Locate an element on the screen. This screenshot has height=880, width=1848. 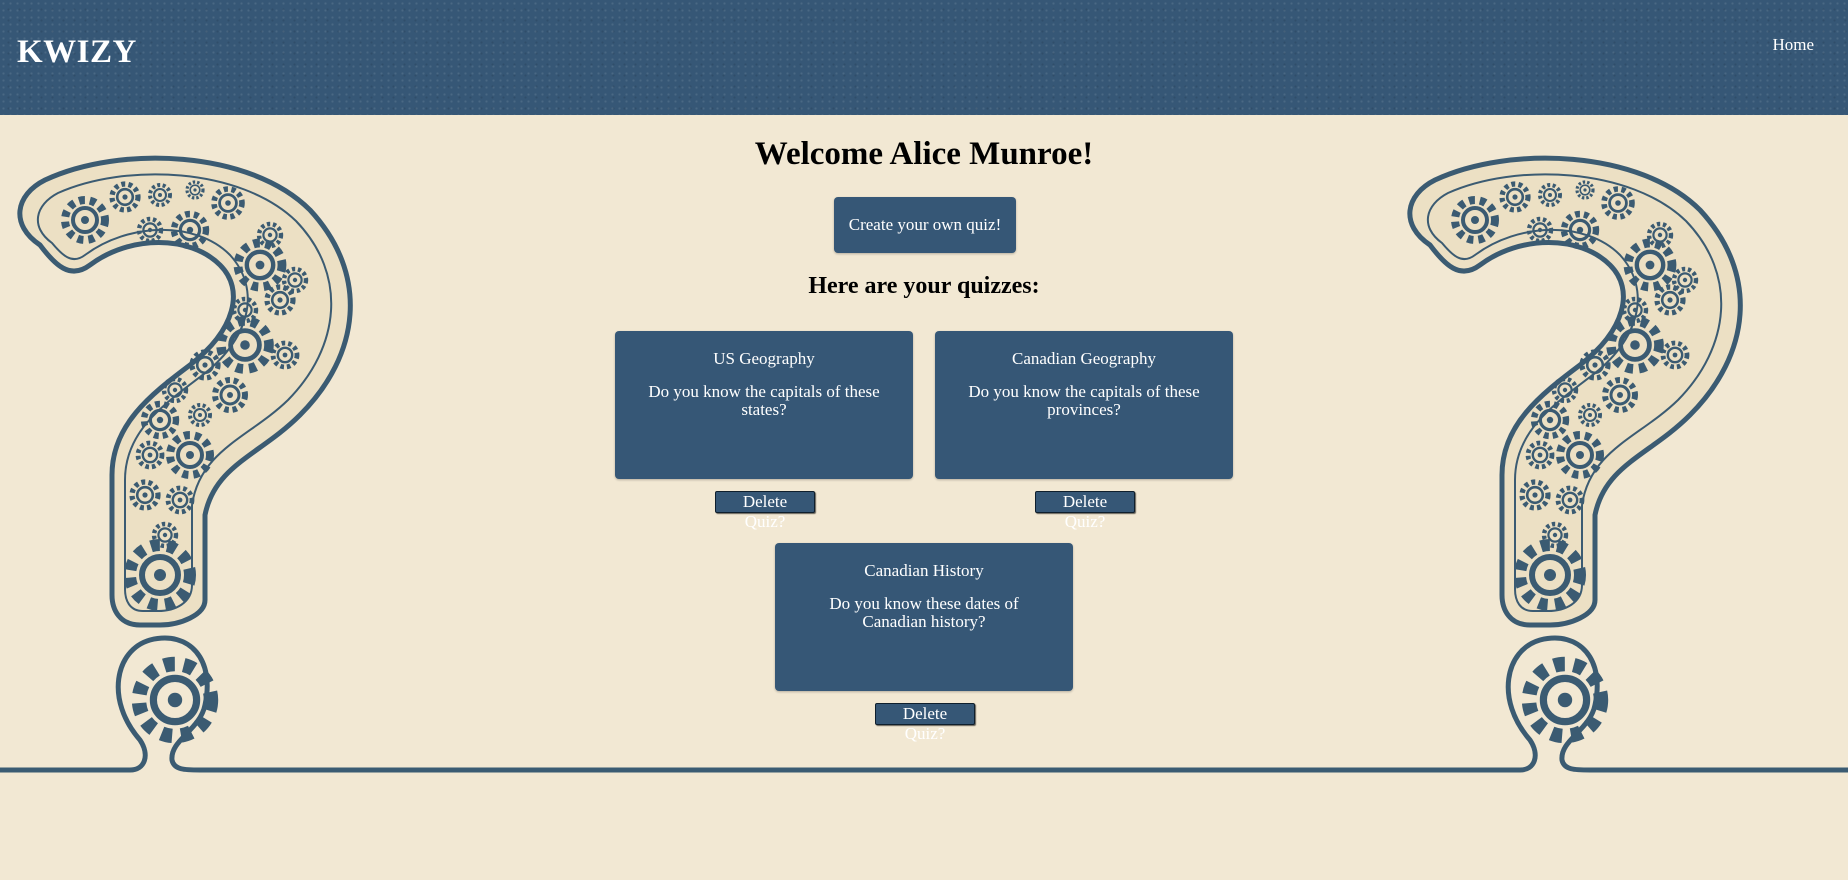
quiz-title: Canadian Geography is located at coordinates (1084, 358).